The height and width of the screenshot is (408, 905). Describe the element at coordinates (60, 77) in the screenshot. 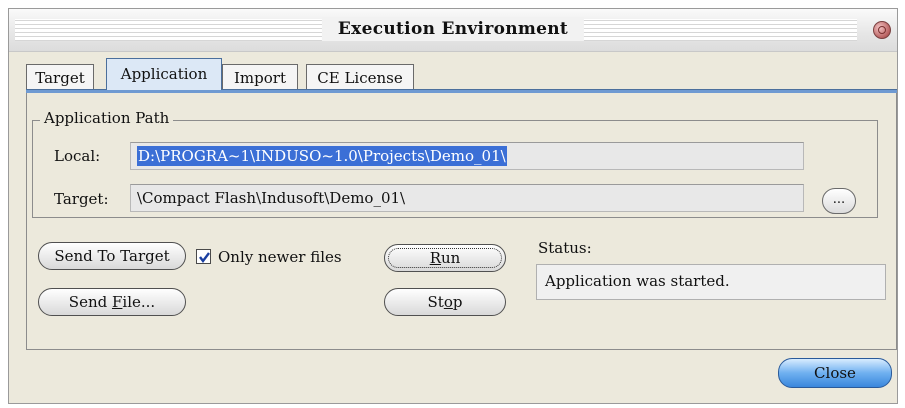

I see `tab-target: Target` at that location.